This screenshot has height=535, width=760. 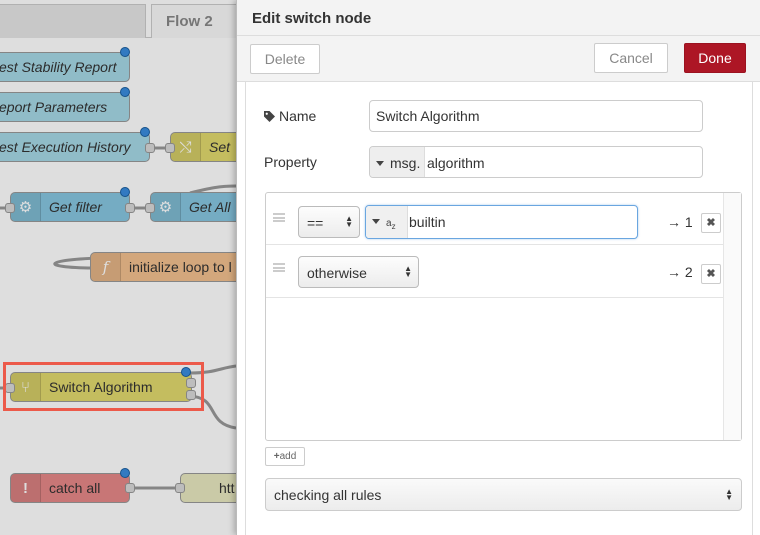 What do you see at coordinates (329, 222) in the screenshot?
I see `rule-operator-select: == ▲ ▼` at bounding box center [329, 222].